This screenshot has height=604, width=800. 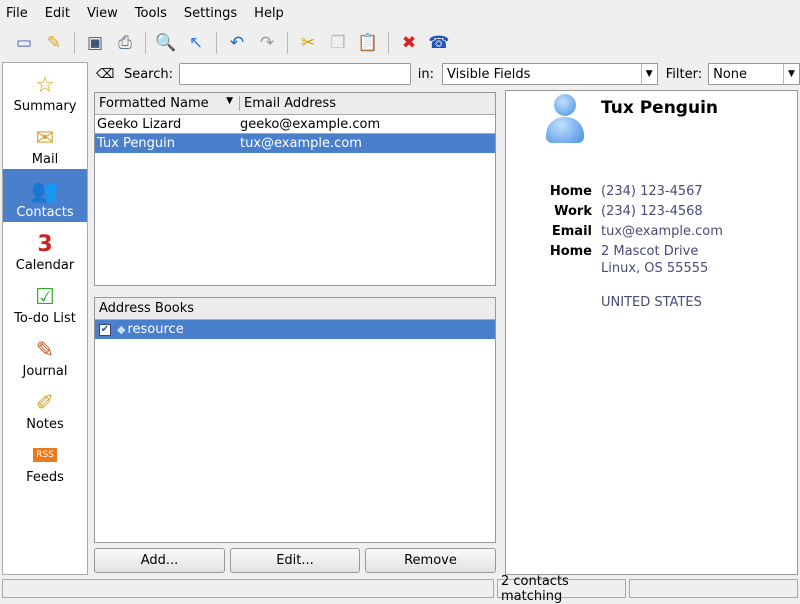 I want to click on address-books-header: Address Books, so click(x=295, y=309).